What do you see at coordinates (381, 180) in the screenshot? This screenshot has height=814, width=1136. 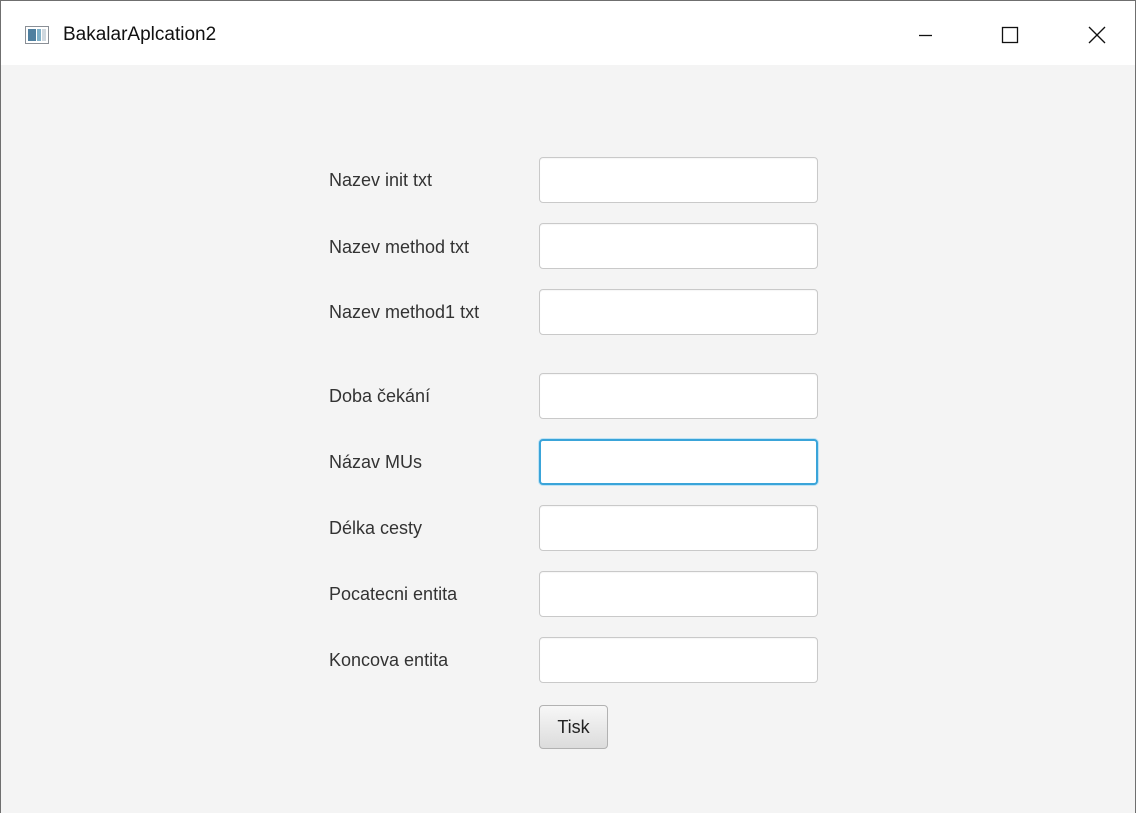 I see `init-txt-label: Nazev init txt` at bounding box center [381, 180].